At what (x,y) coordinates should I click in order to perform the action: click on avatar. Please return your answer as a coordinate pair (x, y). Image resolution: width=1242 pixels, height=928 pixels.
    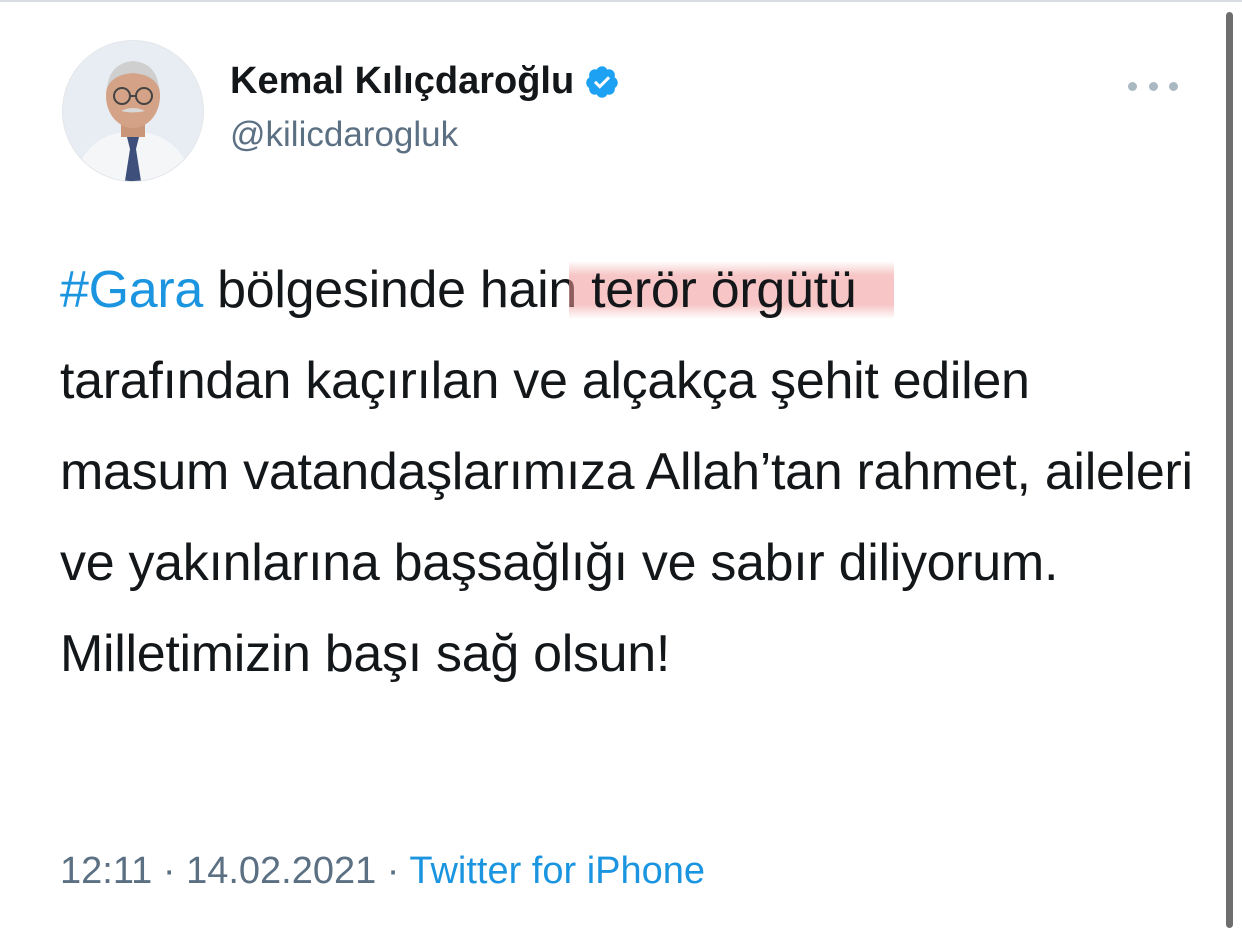
    Looking at the image, I should click on (133, 111).